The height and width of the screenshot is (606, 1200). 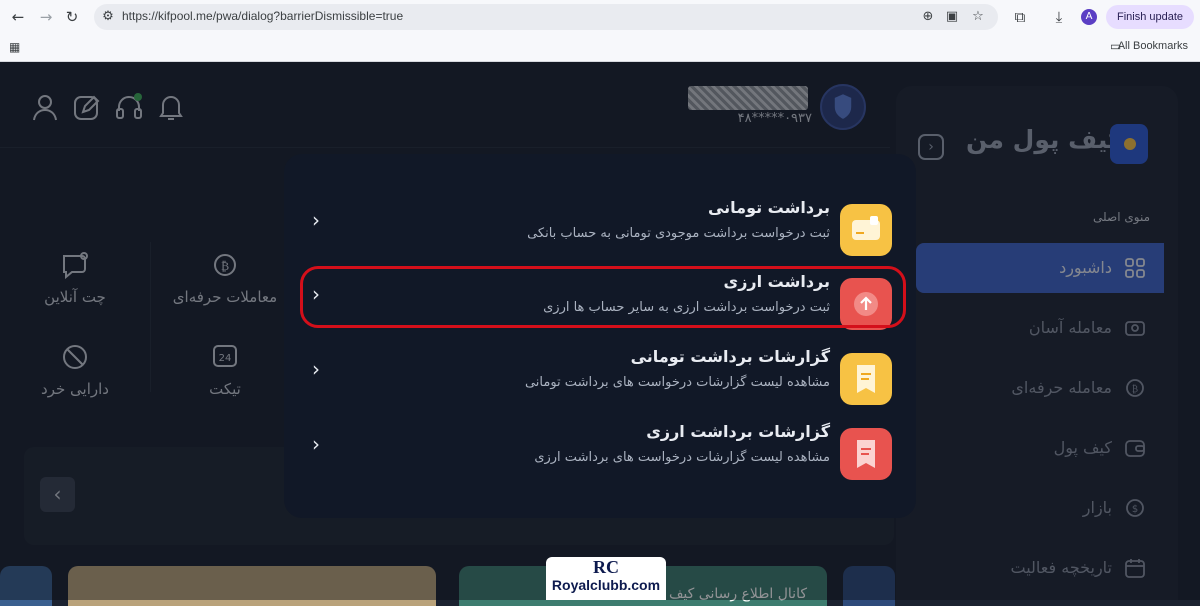 What do you see at coordinates (1089, 17) in the screenshot?
I see `profile-avatar: A` at bounding box center [1089, 17].